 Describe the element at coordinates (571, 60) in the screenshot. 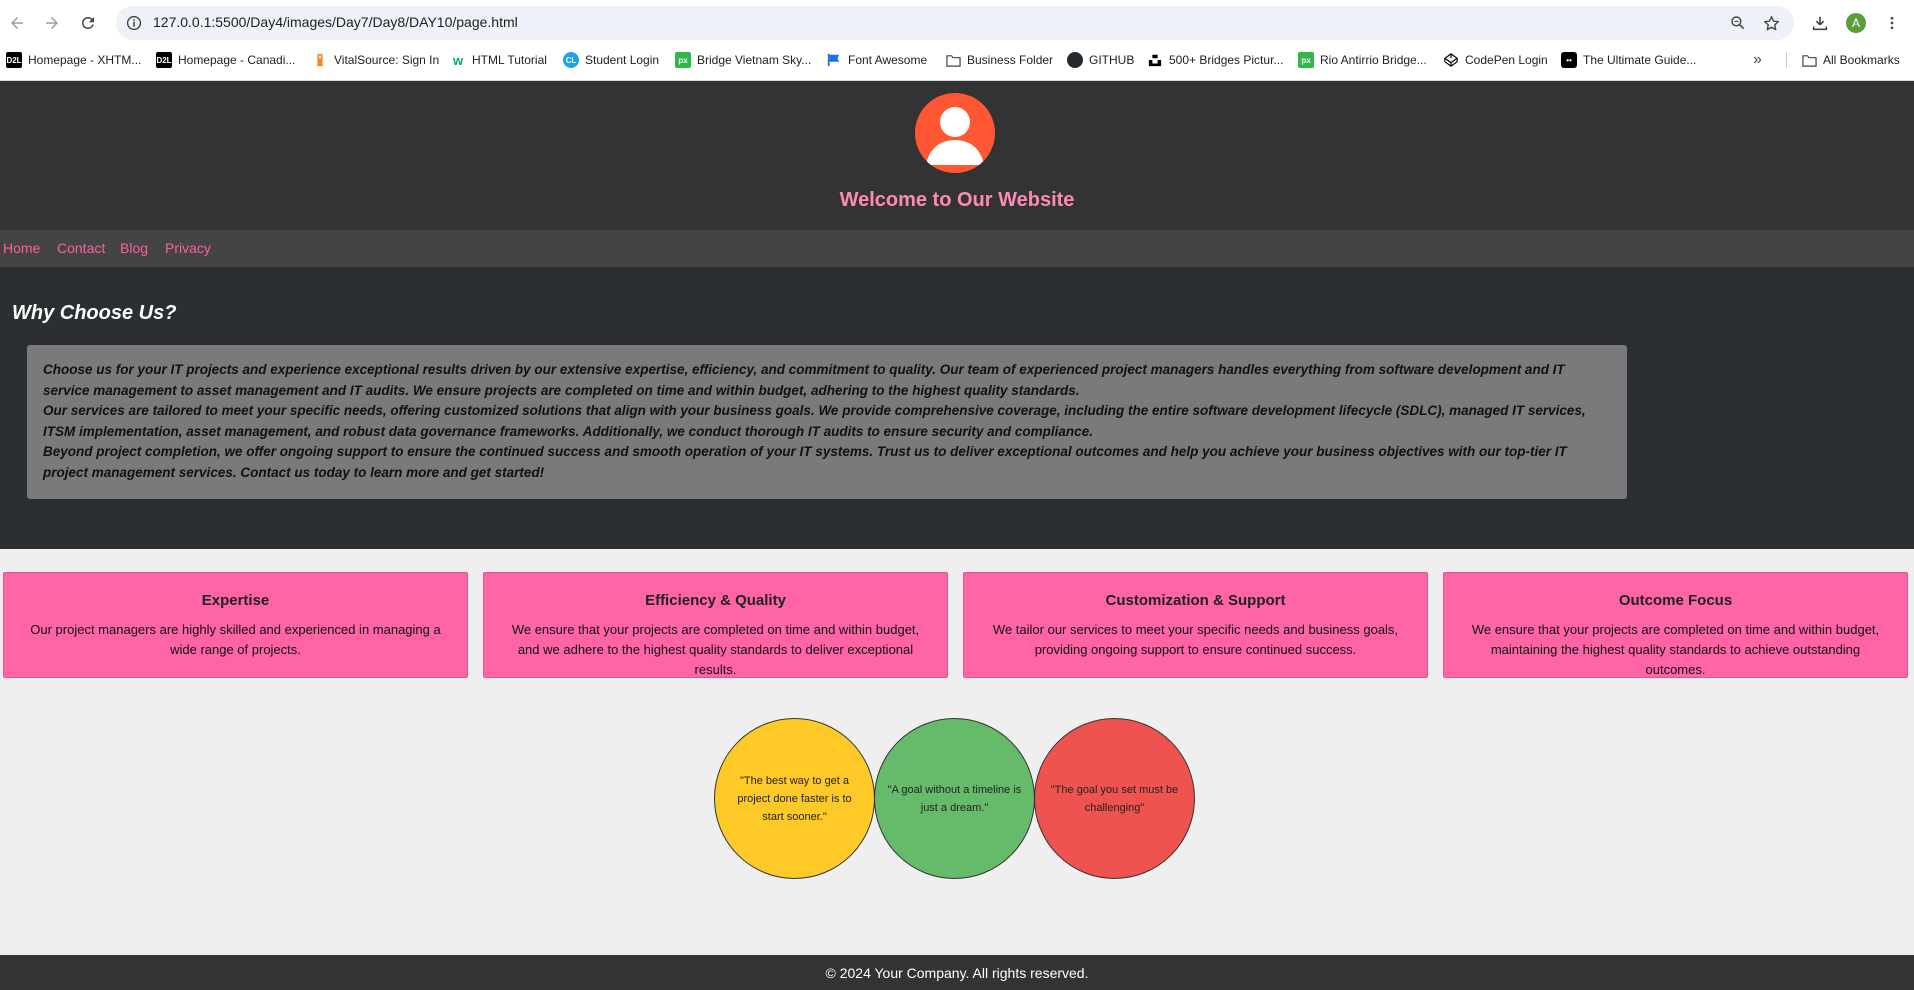

I see `student-login-icon: CL` at that location.